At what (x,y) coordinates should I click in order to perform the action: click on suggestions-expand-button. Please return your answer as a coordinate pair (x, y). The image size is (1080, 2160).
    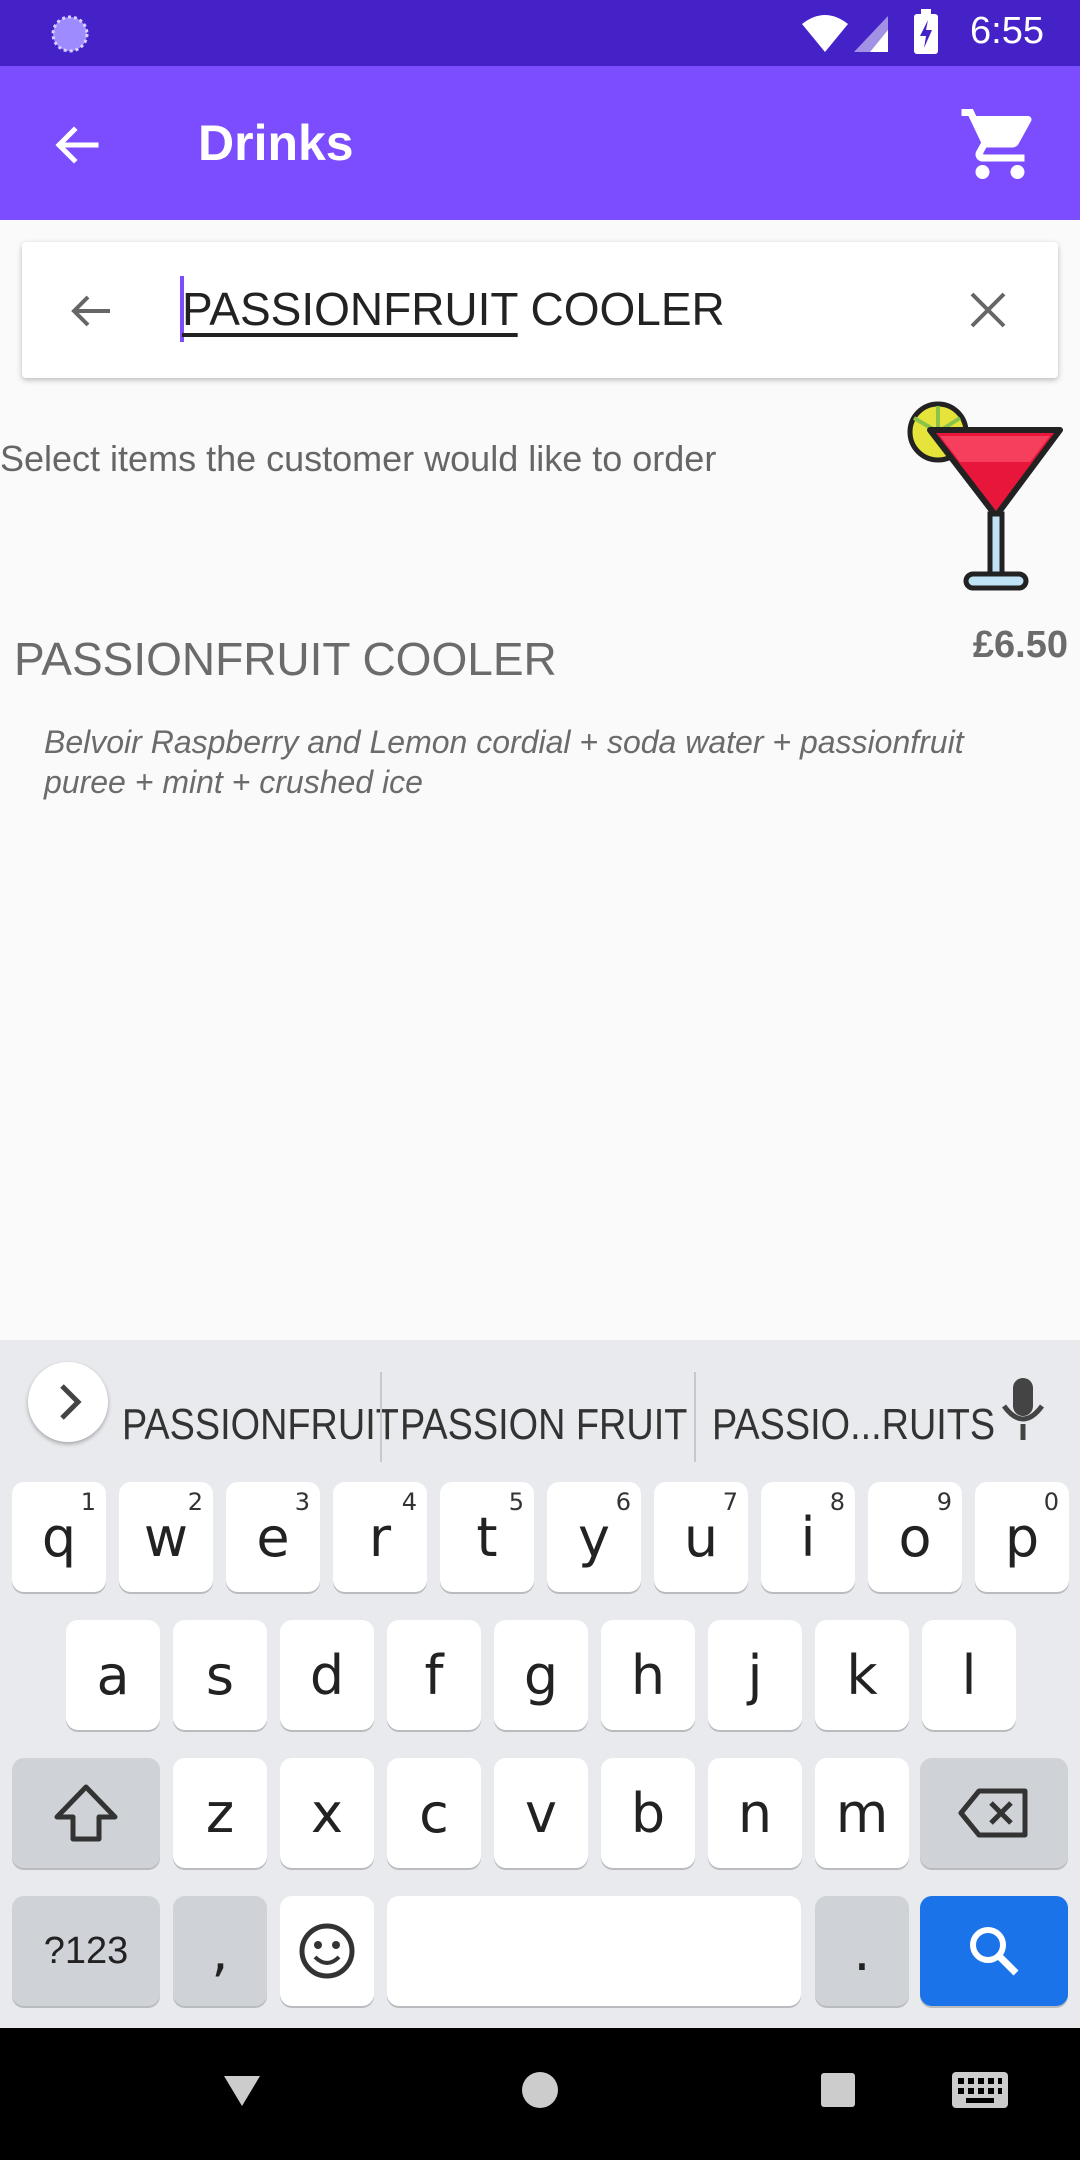
    Looking at the image, I should click on (68, 1402).